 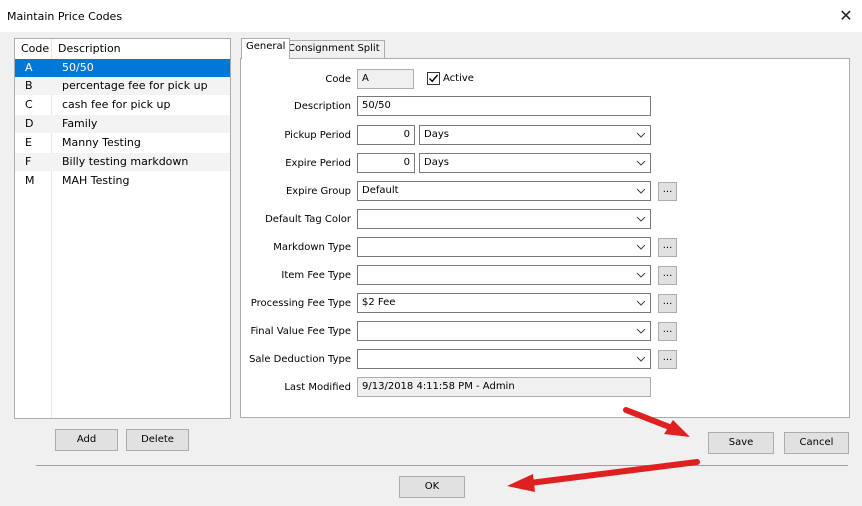 What do you see at coordinates (65, 16) in the screenshot?
I see `window-title: Maintain Price Codes` at bounding box center [65, 16].